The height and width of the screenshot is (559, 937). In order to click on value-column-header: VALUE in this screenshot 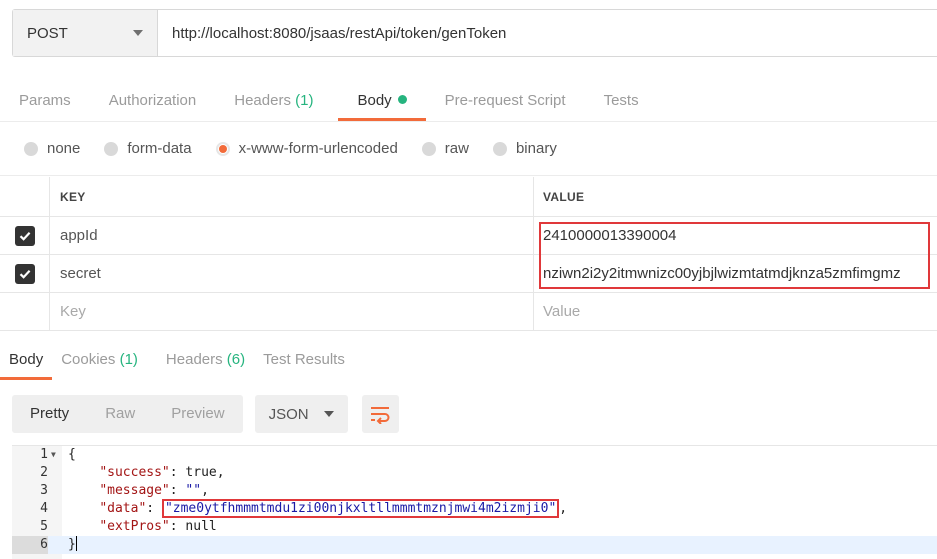, I will do `click(564, 196)`.